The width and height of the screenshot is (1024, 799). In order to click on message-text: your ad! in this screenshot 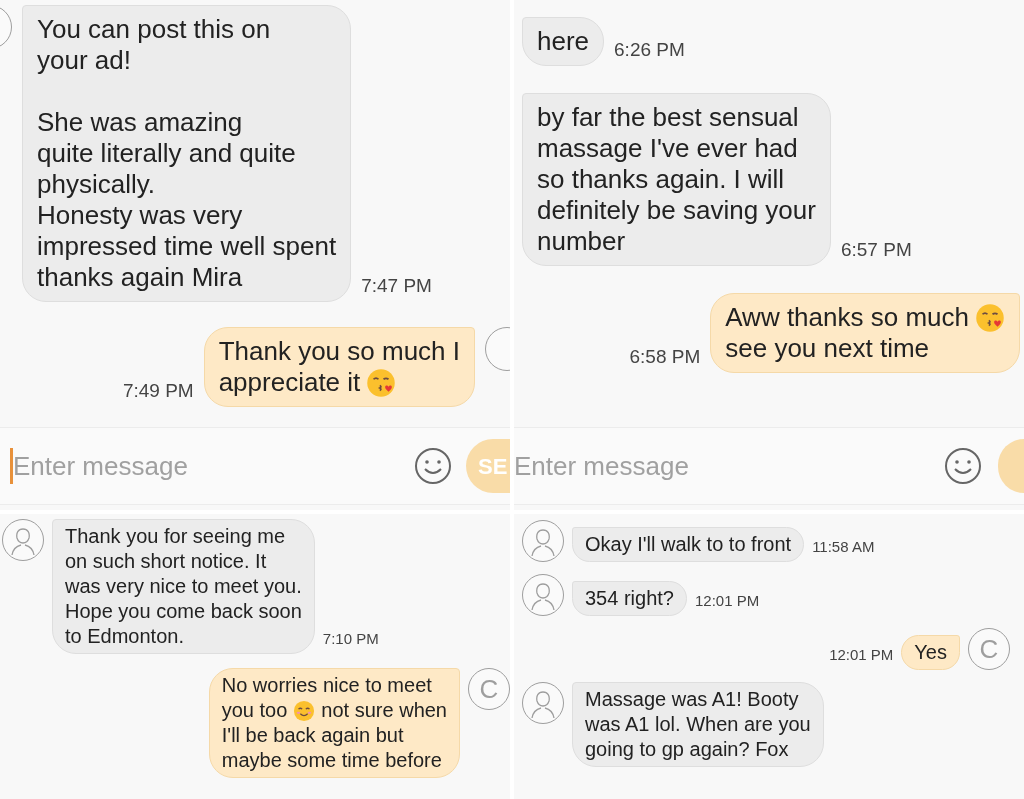, I will do `click(84, 60)`.